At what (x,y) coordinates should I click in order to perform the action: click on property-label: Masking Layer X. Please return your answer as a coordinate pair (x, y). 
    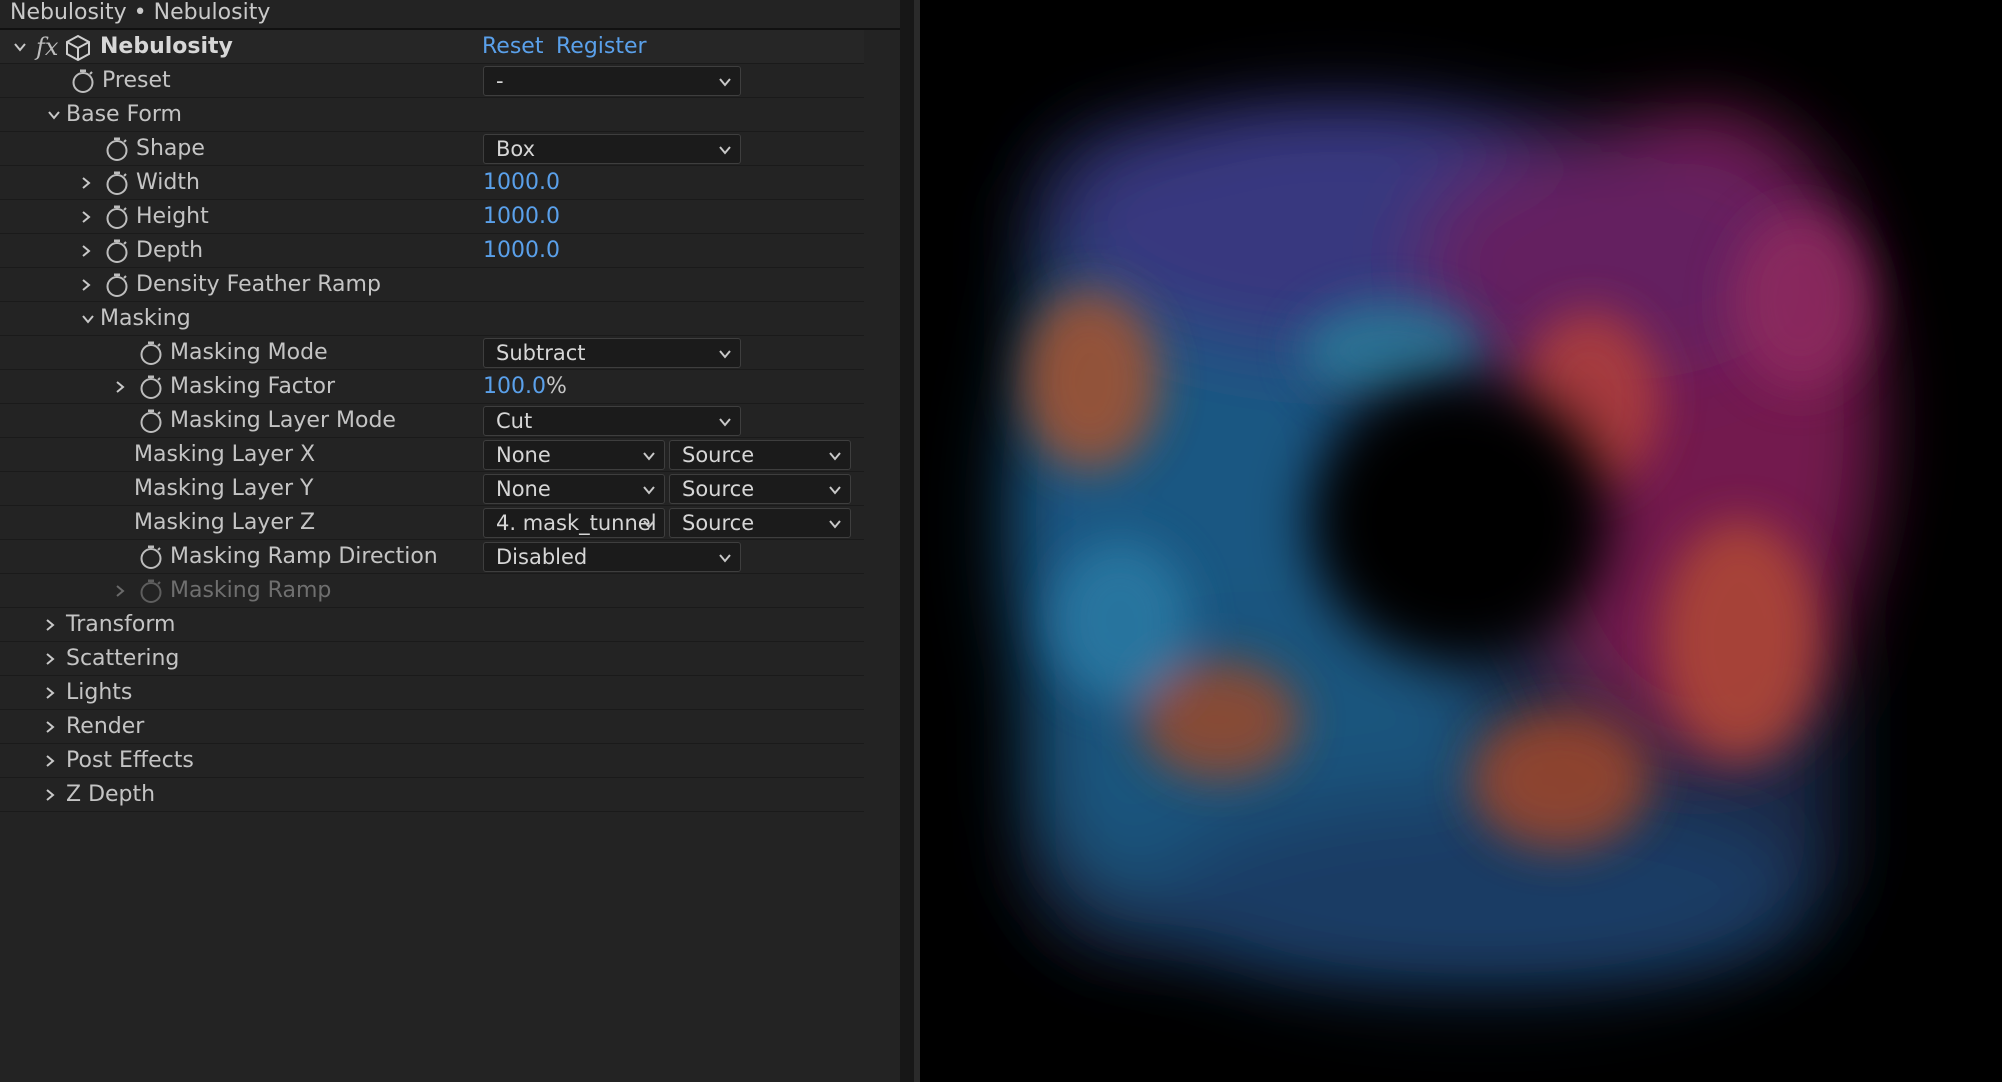
    Looking at the image, I should click on (225, 454).